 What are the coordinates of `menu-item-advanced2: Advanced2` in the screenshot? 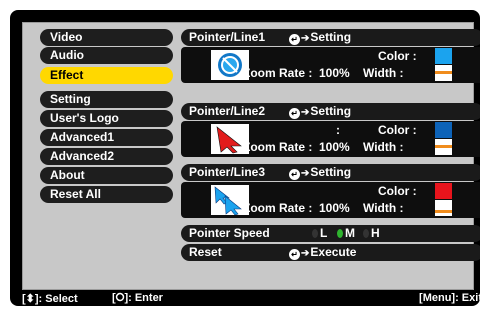 It's located at (106, 156).